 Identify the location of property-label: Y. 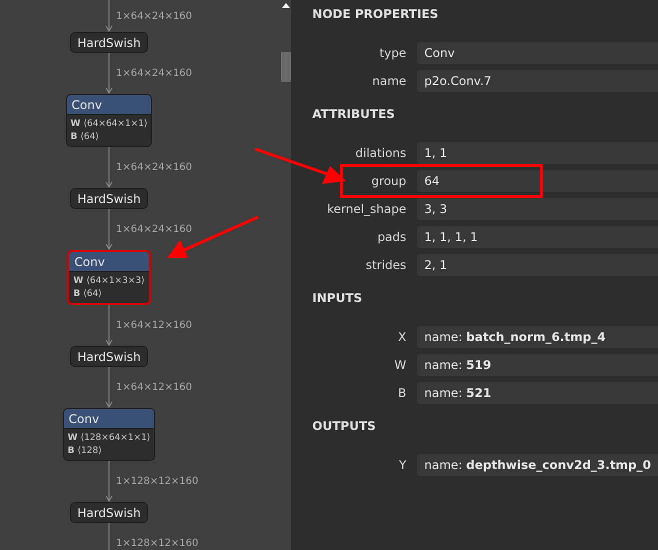
(402, 465).